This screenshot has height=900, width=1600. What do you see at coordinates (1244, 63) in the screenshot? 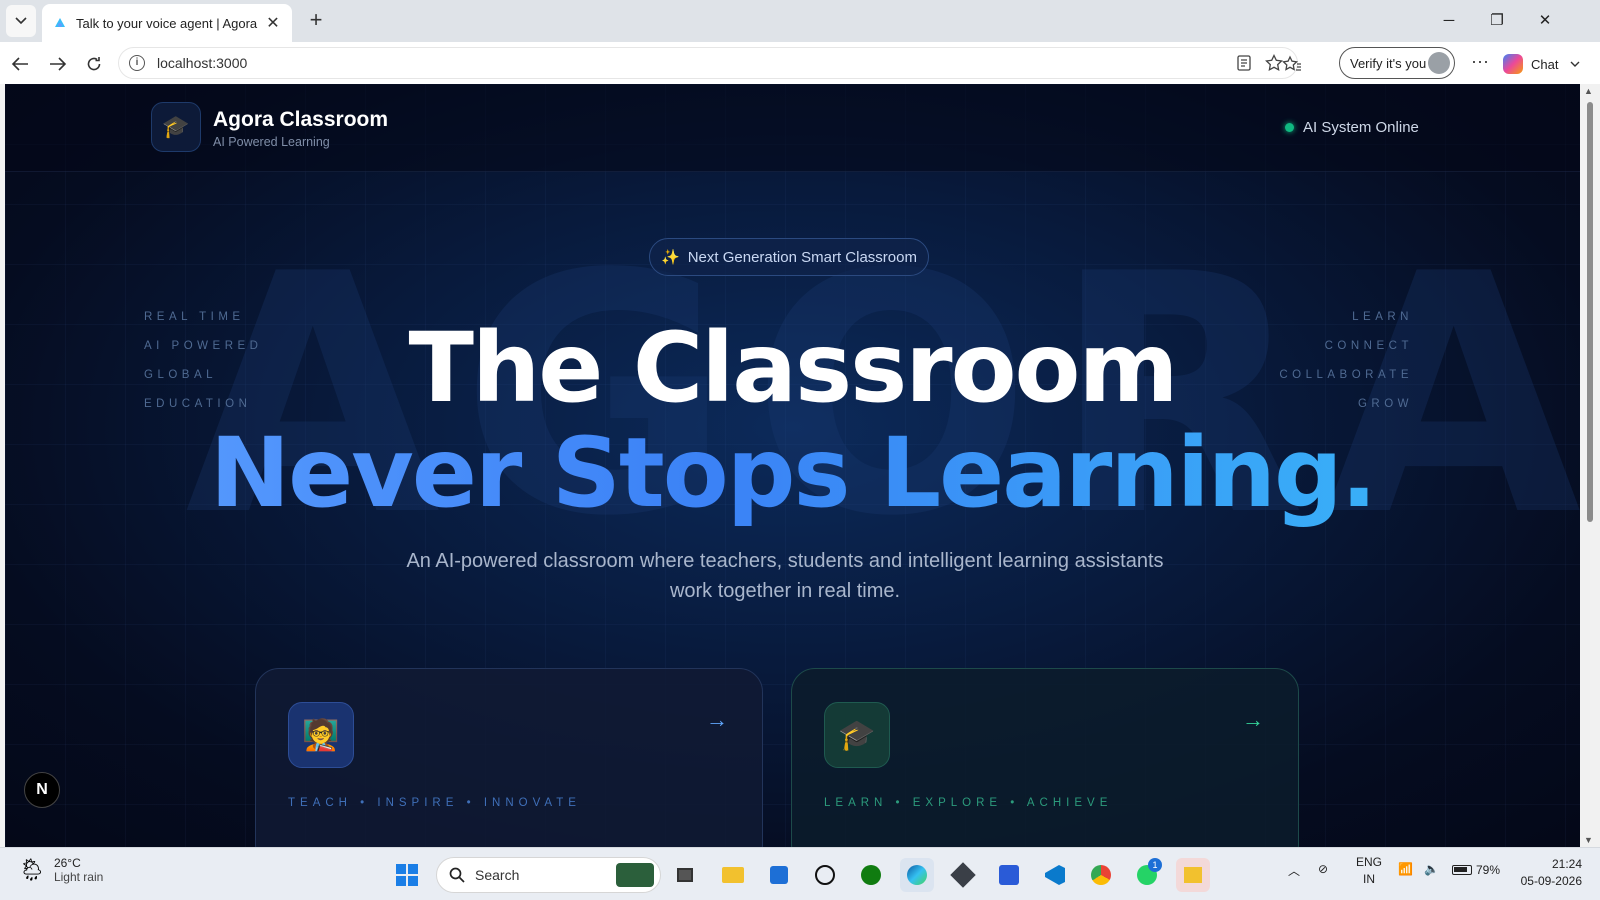
I see `reading-view-icon` at bounding box center [1244, 63].